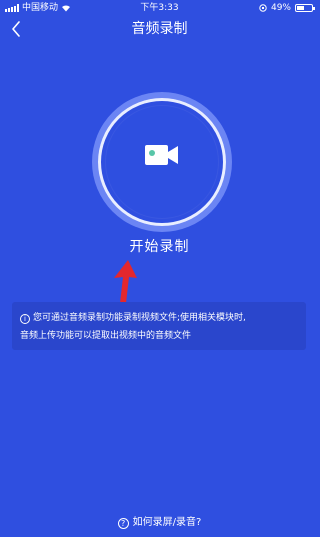 The height and width of the screenshot is (537, 320). Describe the element at coordinates (280, 8) in the screenshot. I see `battery-percent: 49%` at that location.